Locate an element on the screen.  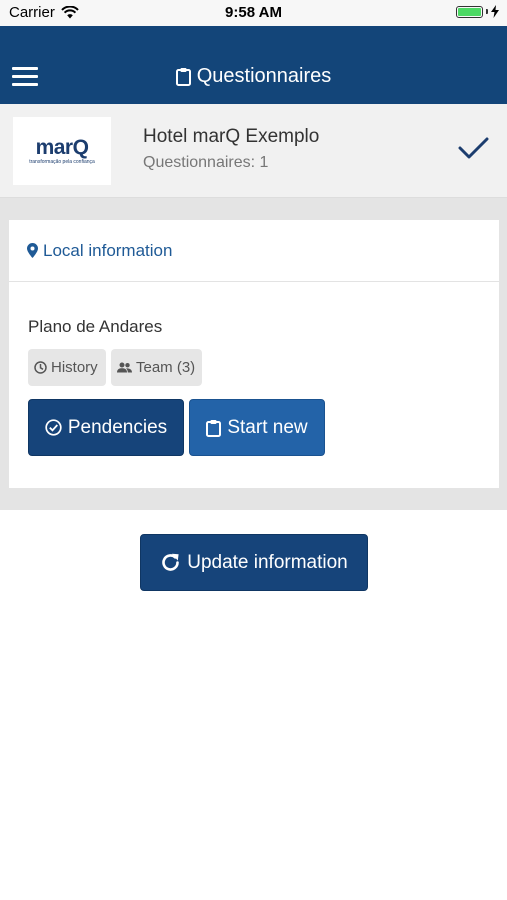
location-pin-icon is located at coordinates (32, 250).